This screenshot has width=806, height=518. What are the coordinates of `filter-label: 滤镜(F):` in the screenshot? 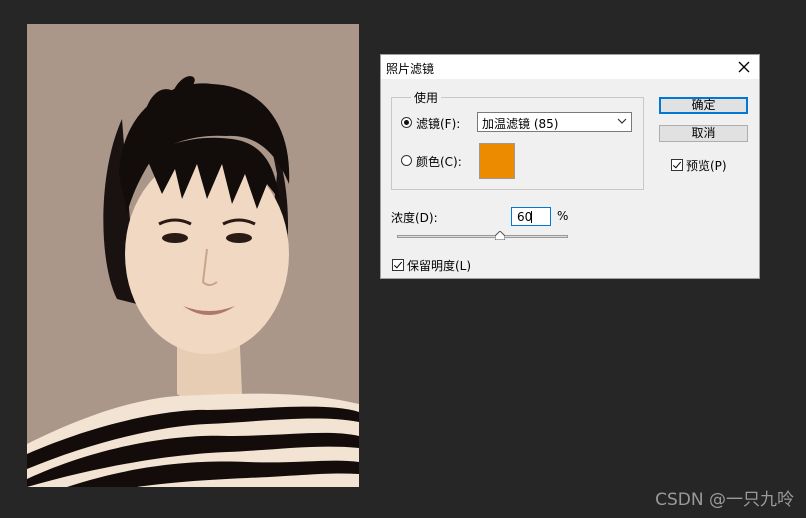 It's located at (438, 124).